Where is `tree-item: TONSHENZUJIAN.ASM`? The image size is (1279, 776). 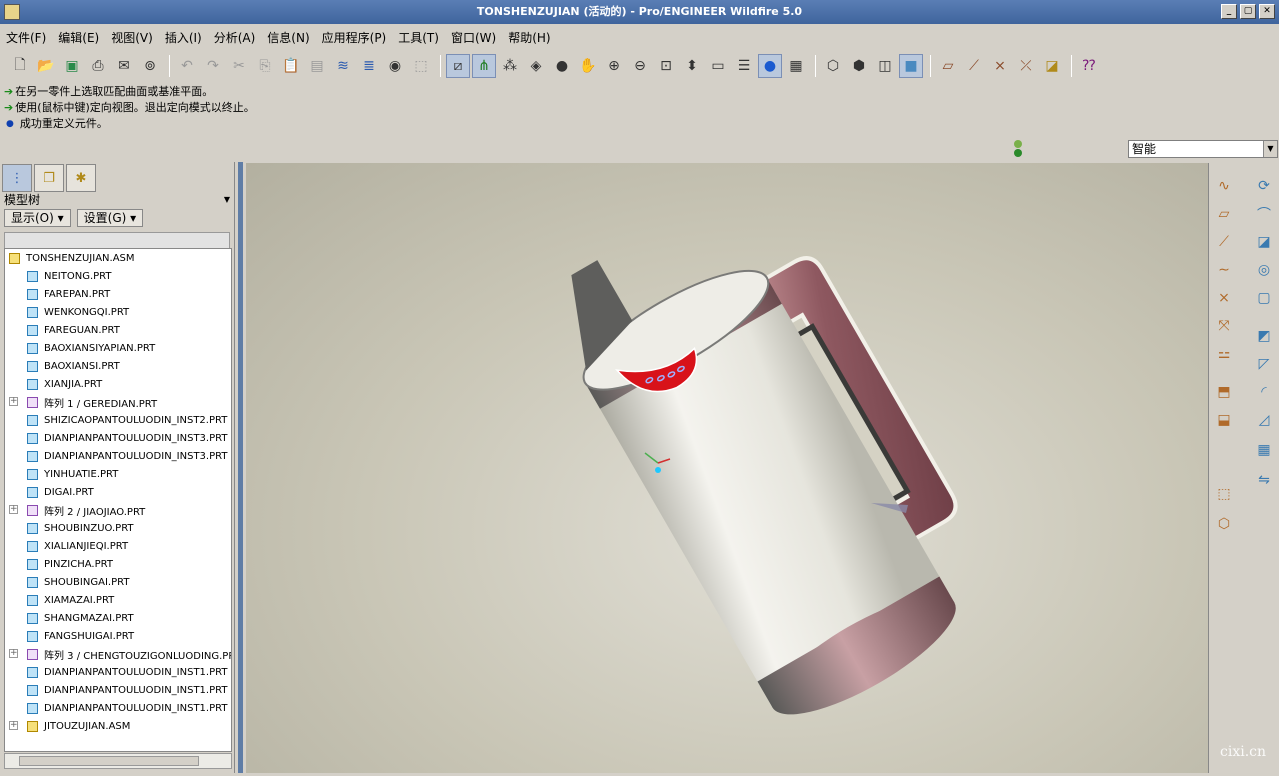
tree-item: TONSHENZUJIAN.ASM is located at coordinates (118, 258).